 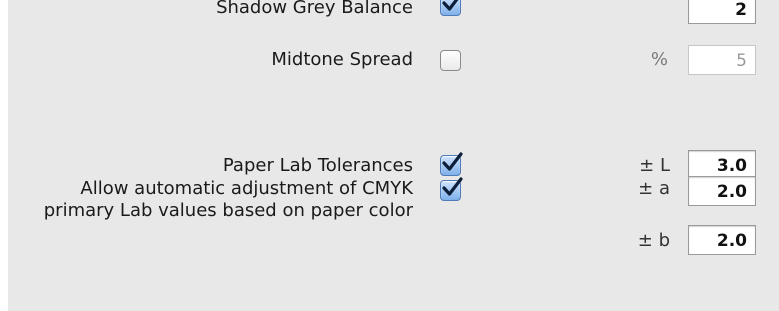 I want to click on lab-b-unit: ± b, so click(x=653, y=240).